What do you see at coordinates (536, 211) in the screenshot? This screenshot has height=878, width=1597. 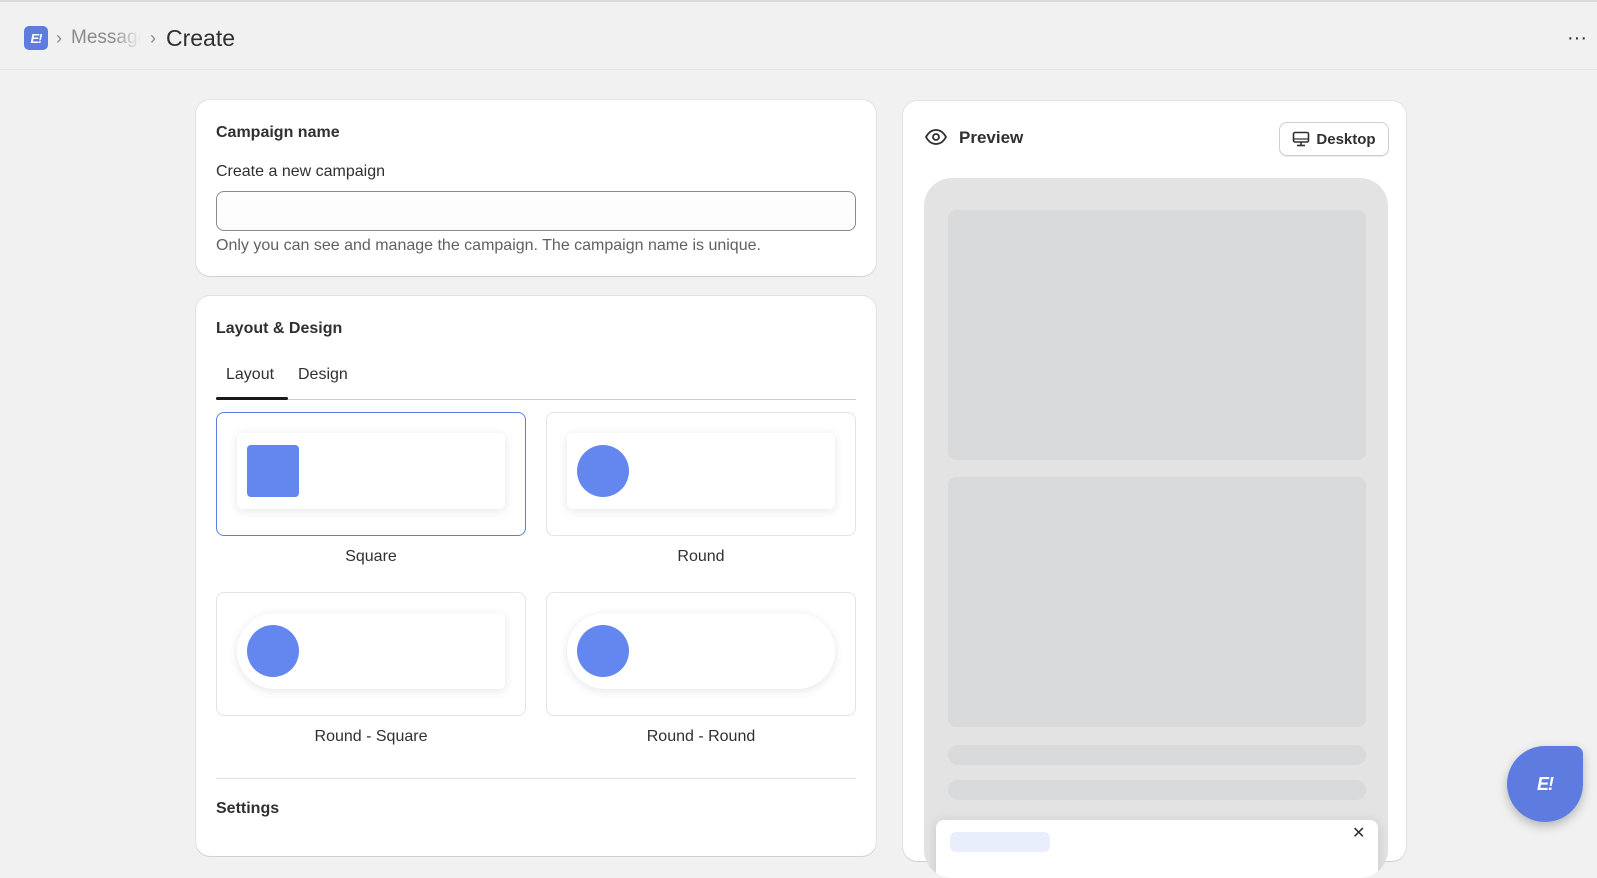 I see `campaign-name-input` at bounding box center [536, 211].